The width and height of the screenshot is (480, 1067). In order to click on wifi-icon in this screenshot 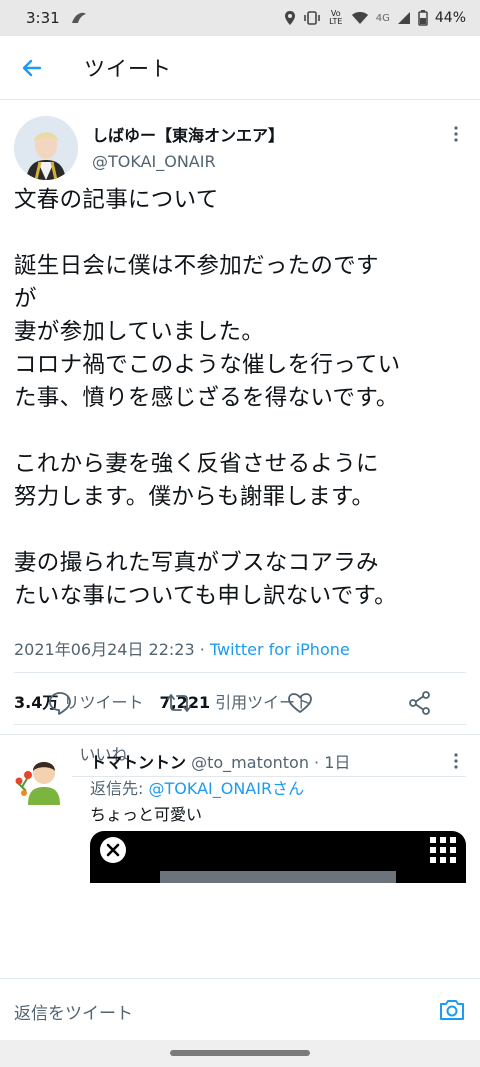, I will do `click(360, 18)`.